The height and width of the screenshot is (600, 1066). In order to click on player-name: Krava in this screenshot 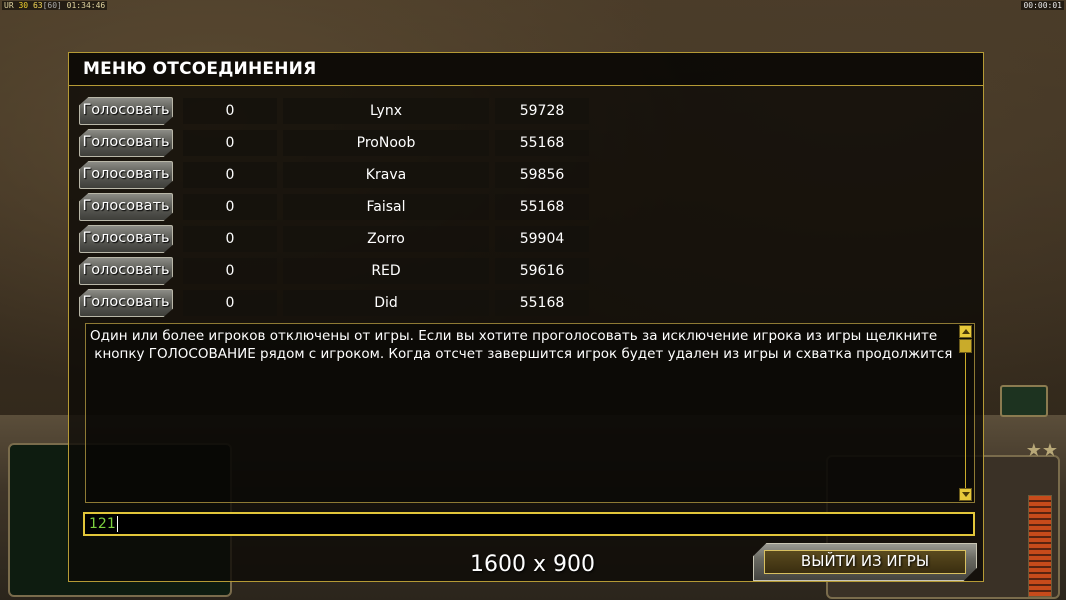, I will do `click(386, 175)`.